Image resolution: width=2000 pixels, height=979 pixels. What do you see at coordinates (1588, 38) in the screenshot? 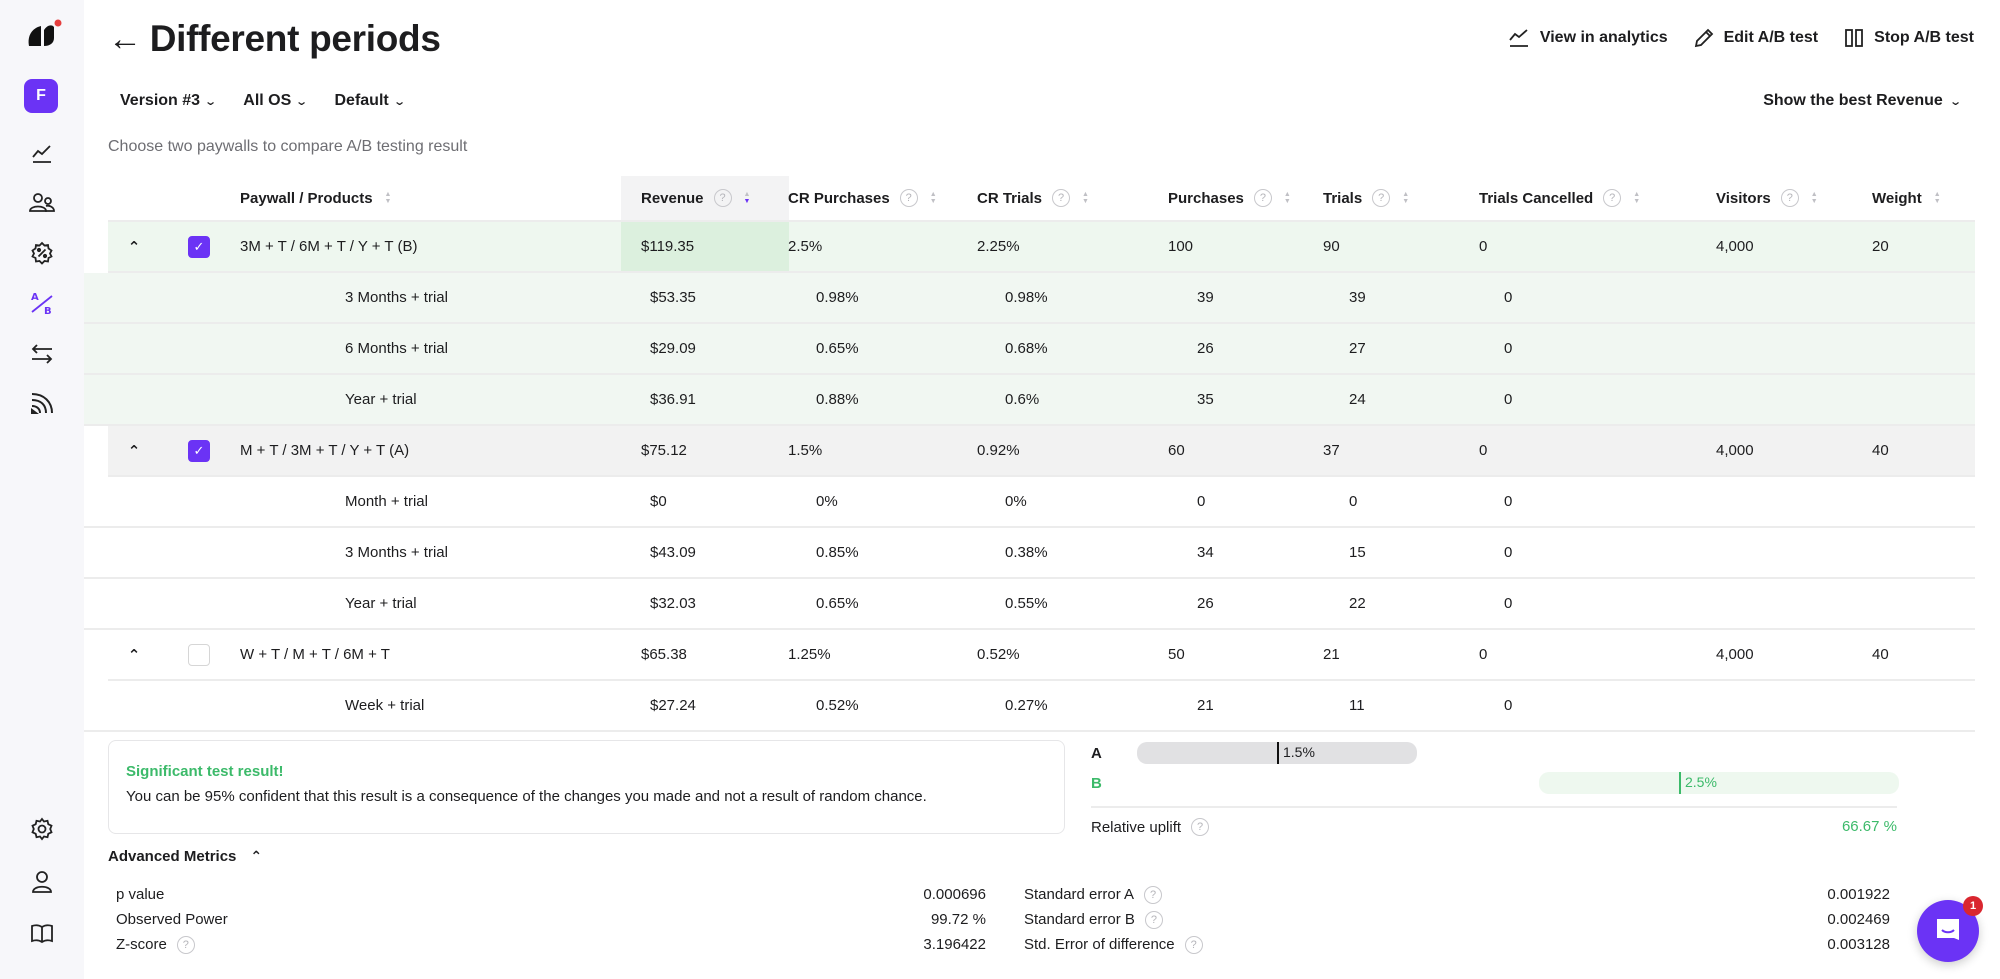
I see `view-in-analytics-button: View in analytics` at bounding box center [1588, 38].